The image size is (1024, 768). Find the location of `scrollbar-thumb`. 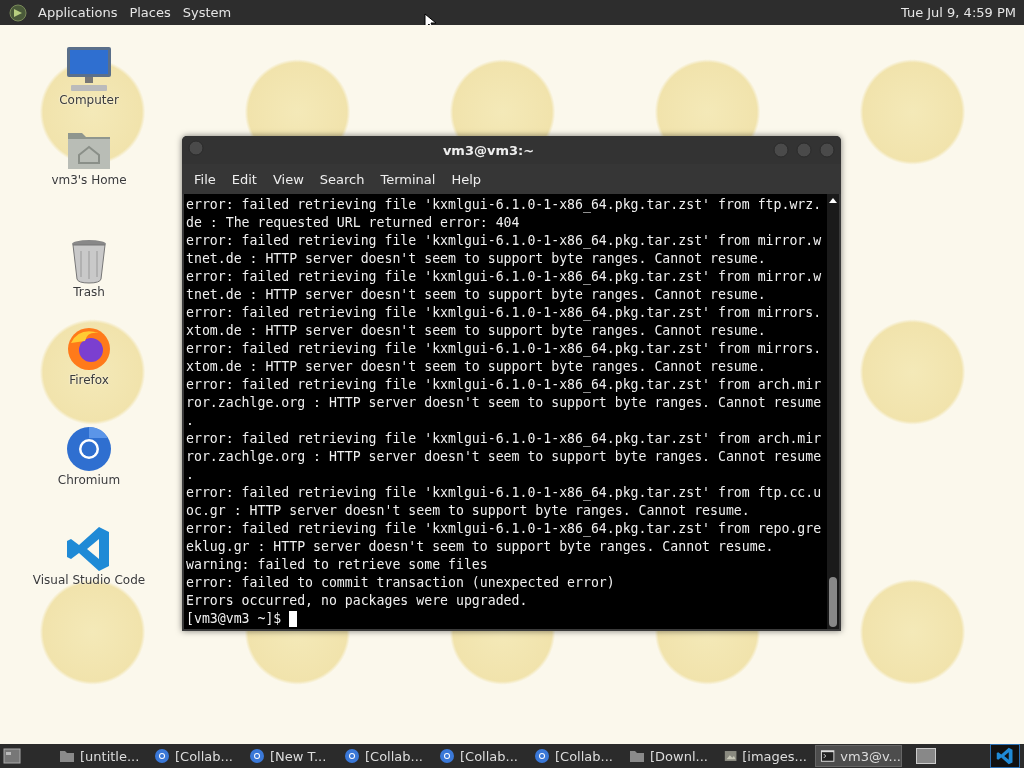

scrollbar-thumb is located at coordinates (833, 602).